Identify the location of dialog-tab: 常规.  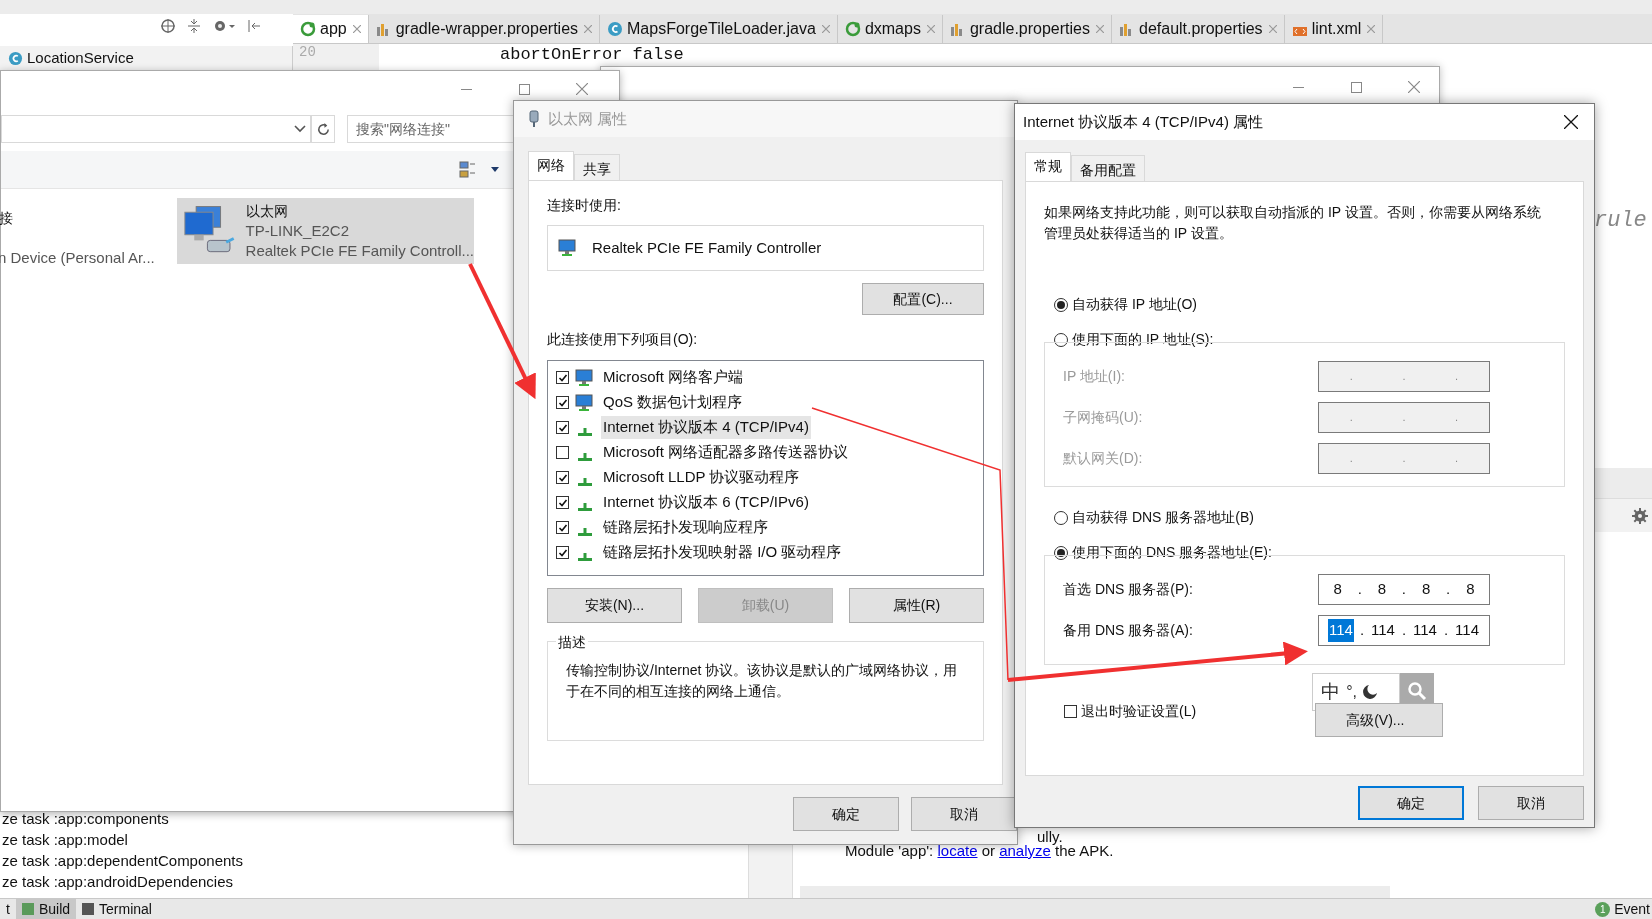
(1048, 167).